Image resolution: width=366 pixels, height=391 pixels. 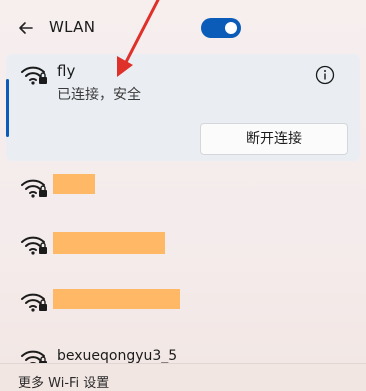 I want to click on info-icon, so click(x=325, y=75).